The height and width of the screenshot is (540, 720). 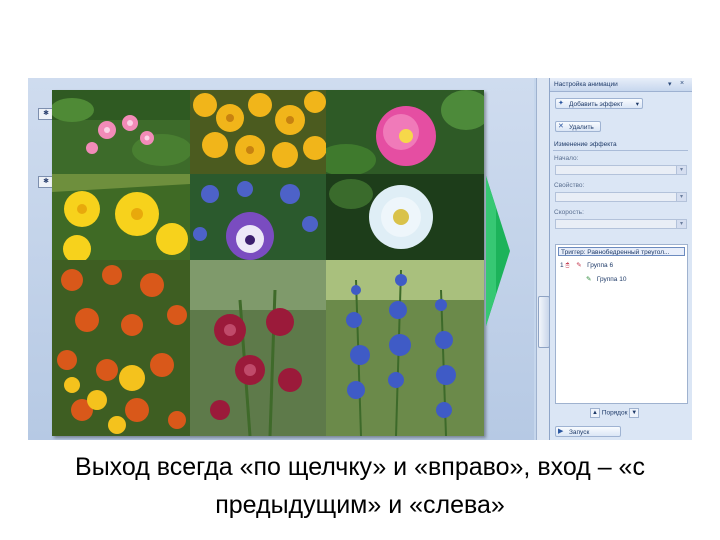 What do you see at coordinates (258, 348) in the screenshot?
I see `photo-red-lilies` at bounding box center [258, 348].